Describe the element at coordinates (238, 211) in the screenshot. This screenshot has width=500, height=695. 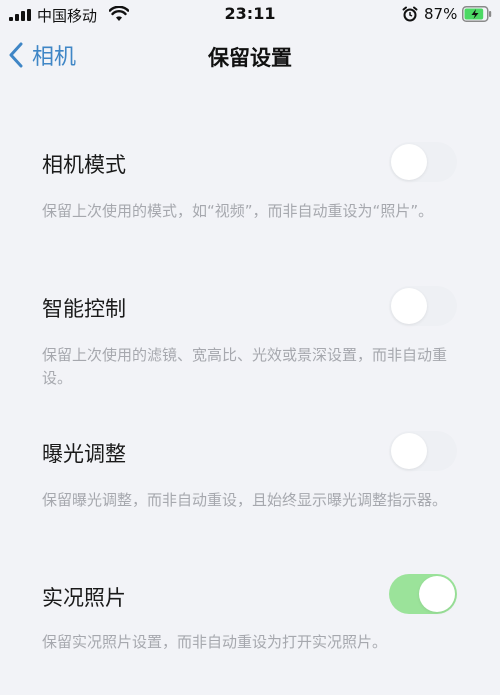
I see `setting-description: 保留上次使用的模式，如“视频”，而非自动重设为“照片”。` at that location.